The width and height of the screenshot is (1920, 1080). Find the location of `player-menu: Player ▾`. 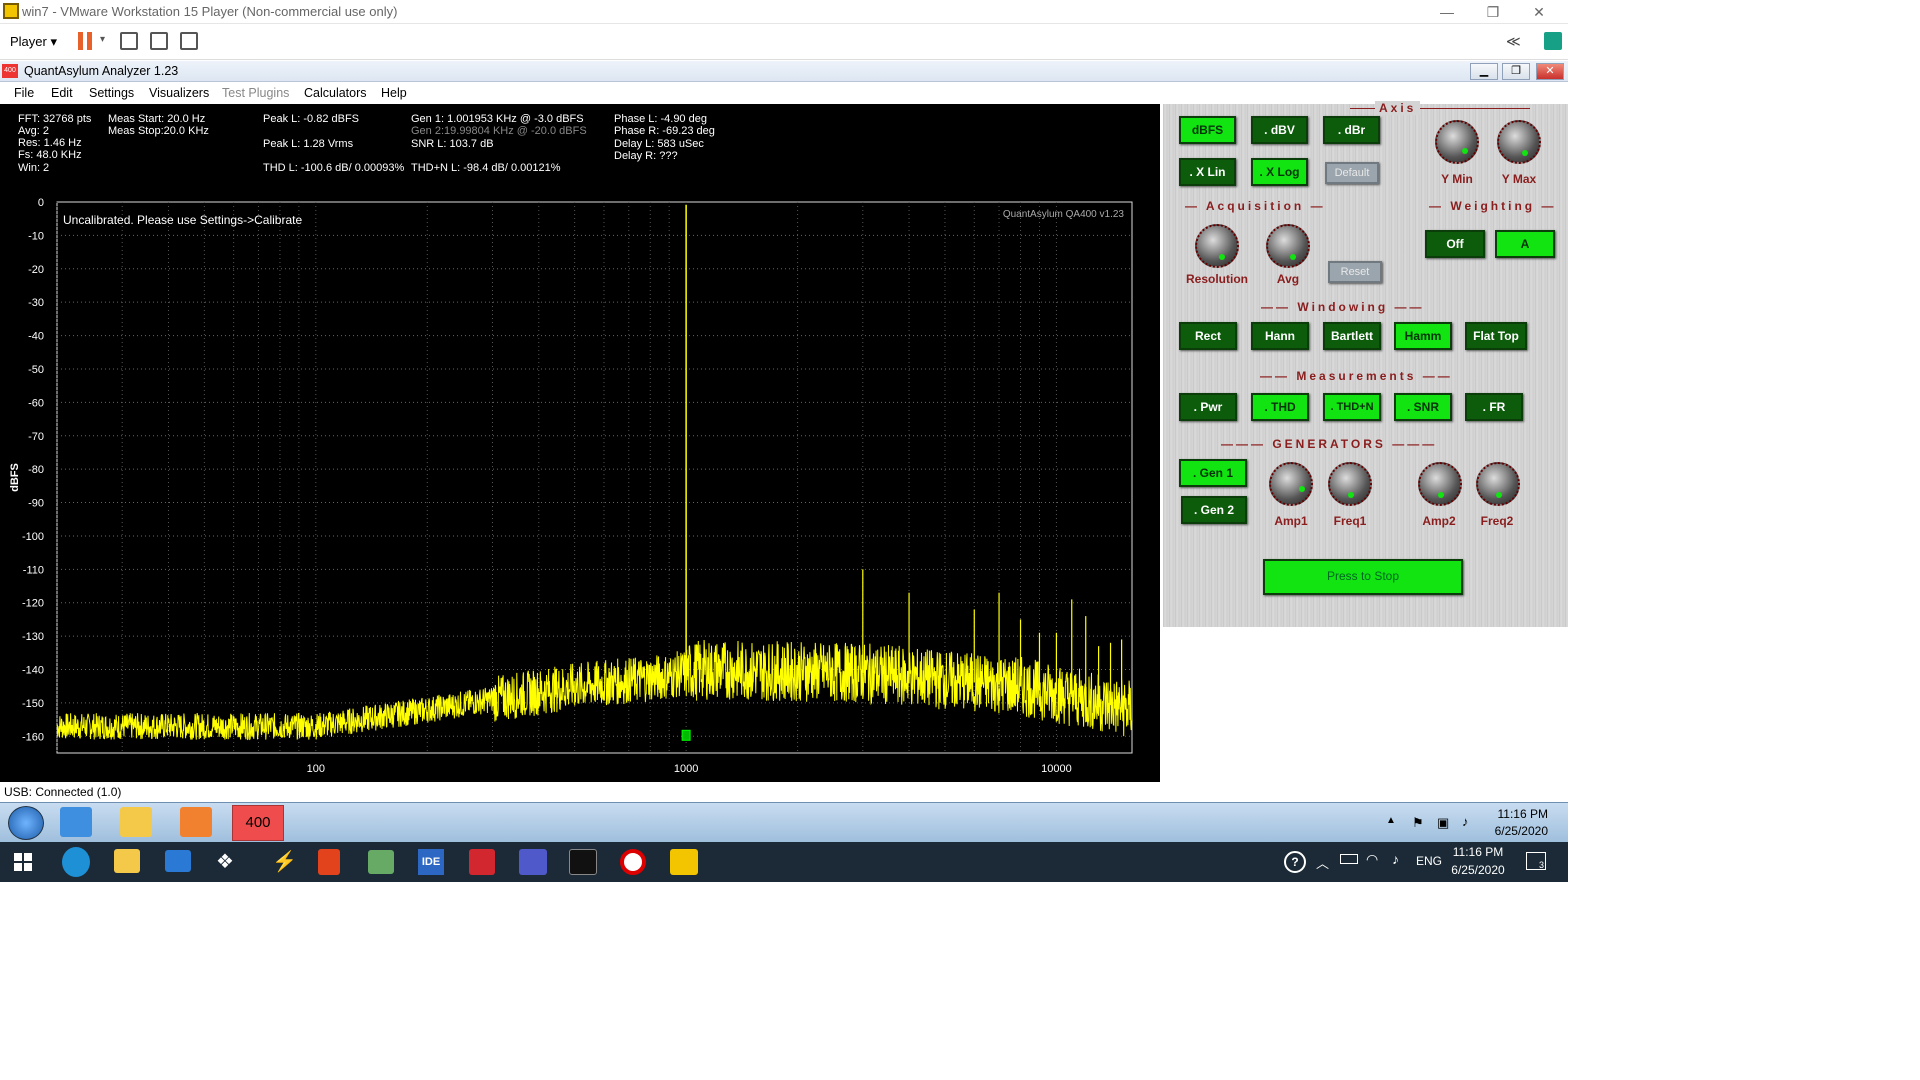

player-menu: Player ▾ is located at coordinates (33, 42).